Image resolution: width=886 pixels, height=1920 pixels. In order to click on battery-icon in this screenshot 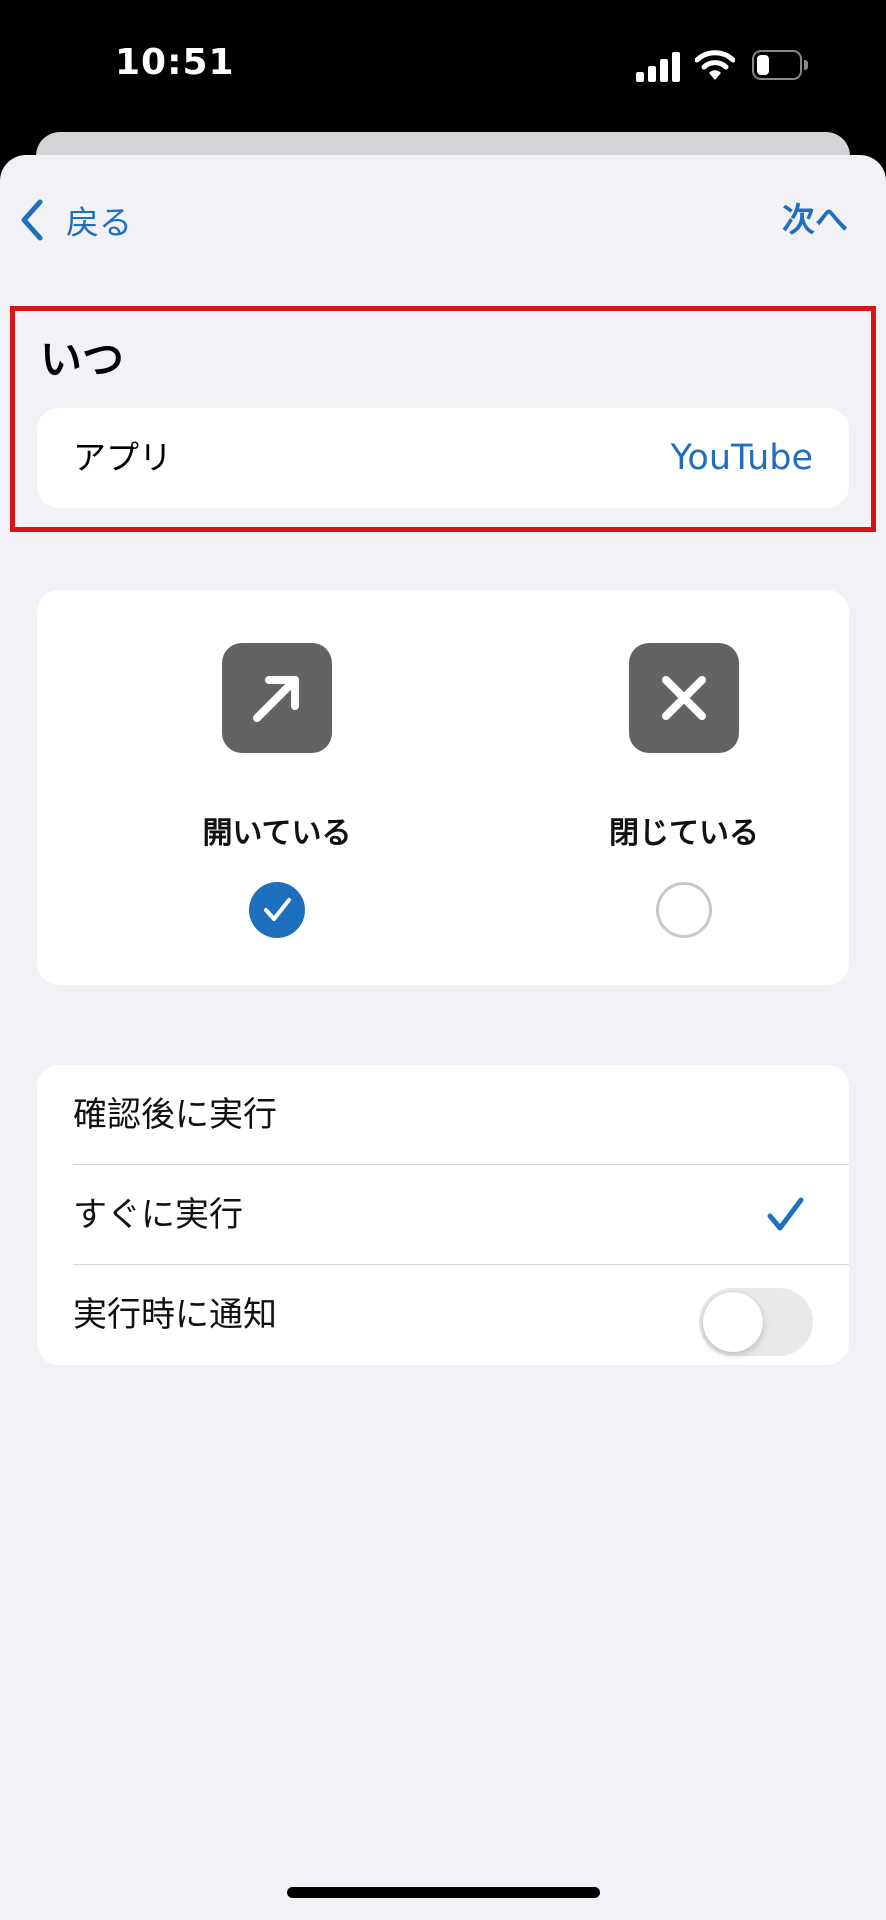, I will do `click(780, 65)`.